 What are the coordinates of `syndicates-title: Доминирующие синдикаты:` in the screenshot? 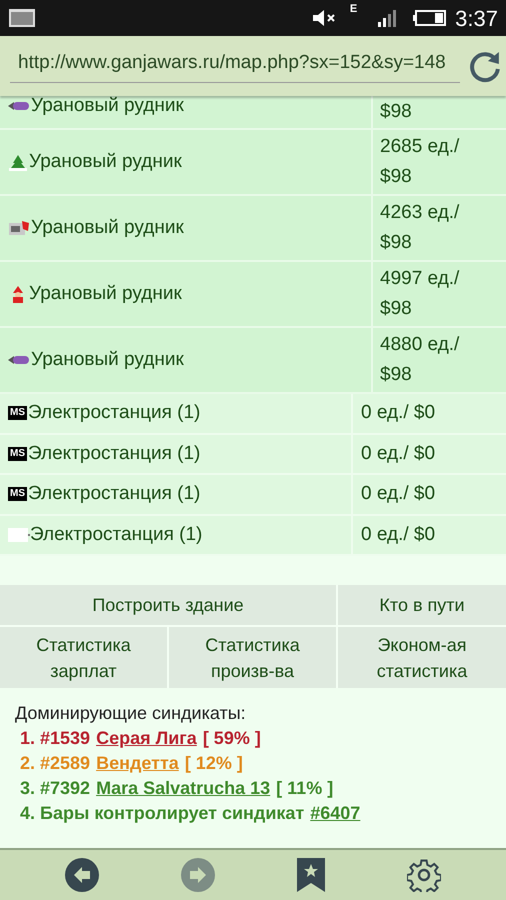 It's located at (131, 713).